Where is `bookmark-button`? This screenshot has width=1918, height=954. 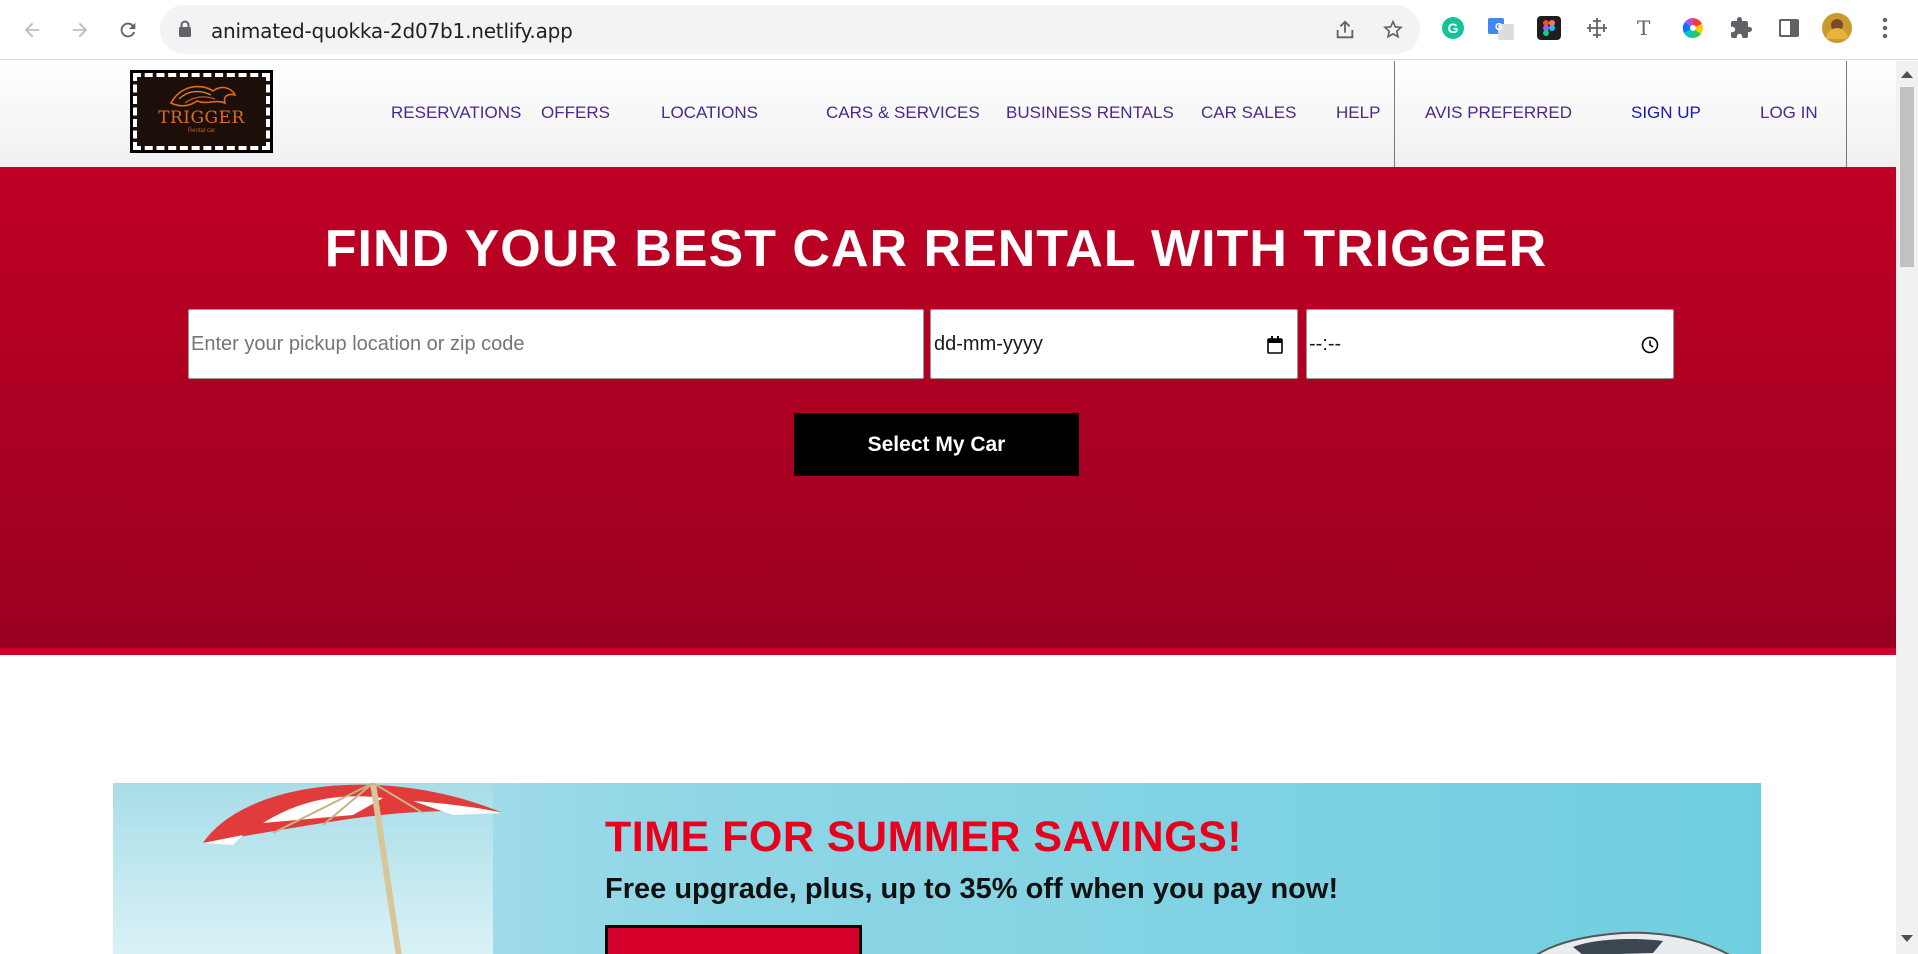 bookmark-button is located at coordinates (1393, 30).